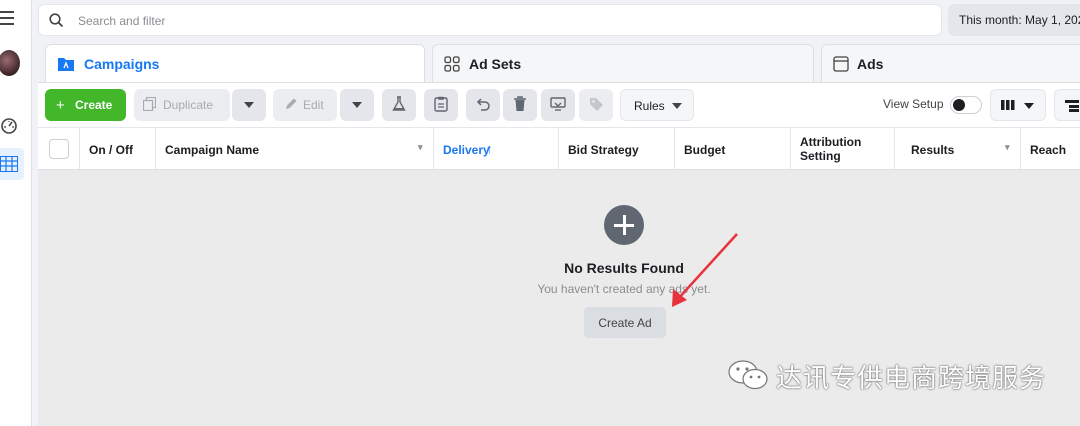  I want to click on pencil-icon, so click(291, 105).